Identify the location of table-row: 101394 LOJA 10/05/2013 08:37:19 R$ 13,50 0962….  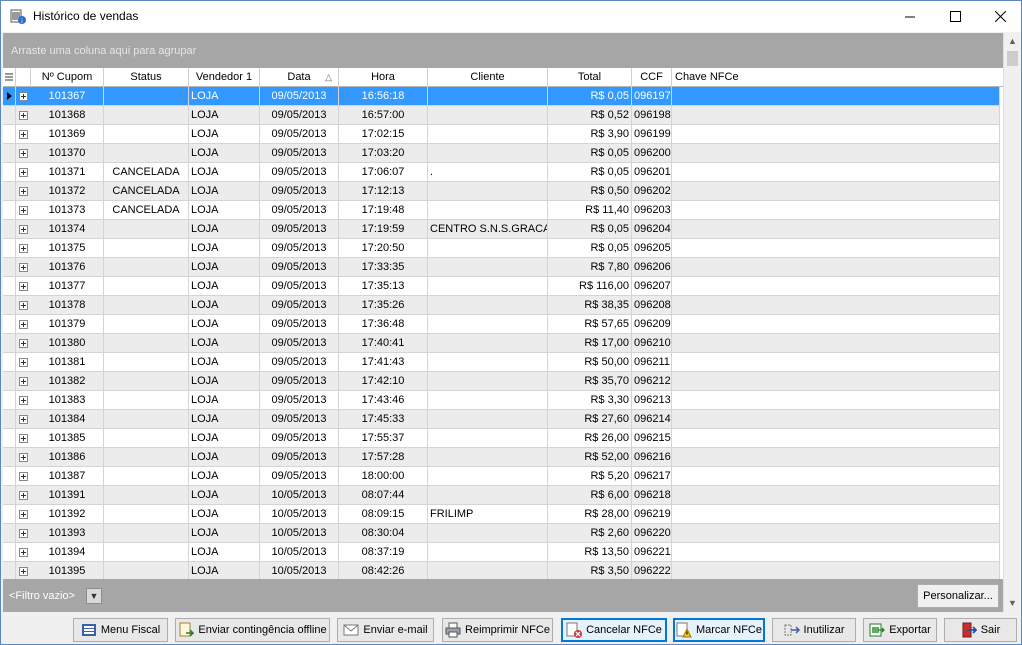
(501, 552).